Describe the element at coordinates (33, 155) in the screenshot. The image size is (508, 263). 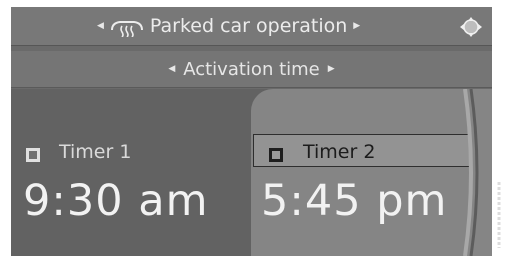
I see `timer-1-checkbox` at that location.